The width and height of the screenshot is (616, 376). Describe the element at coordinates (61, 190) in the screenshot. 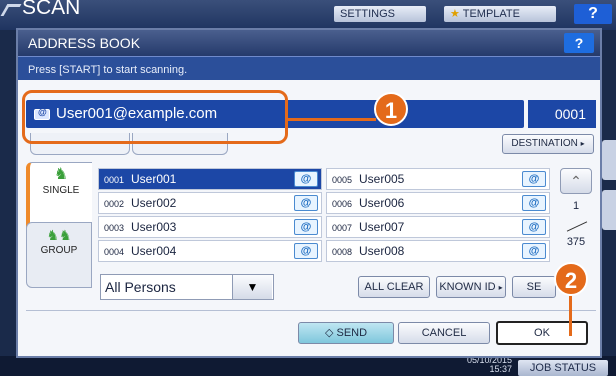

I see `tab-single-label: SINGLE` at that location.